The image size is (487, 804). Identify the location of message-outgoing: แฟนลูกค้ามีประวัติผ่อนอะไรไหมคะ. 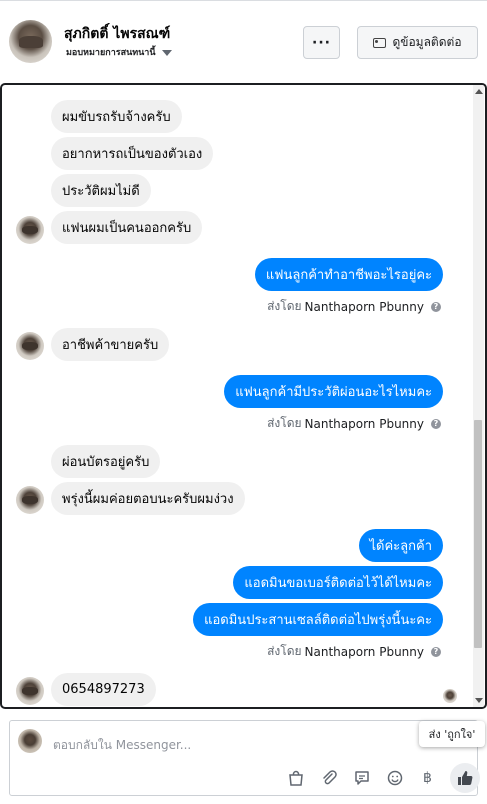
(333, 391).